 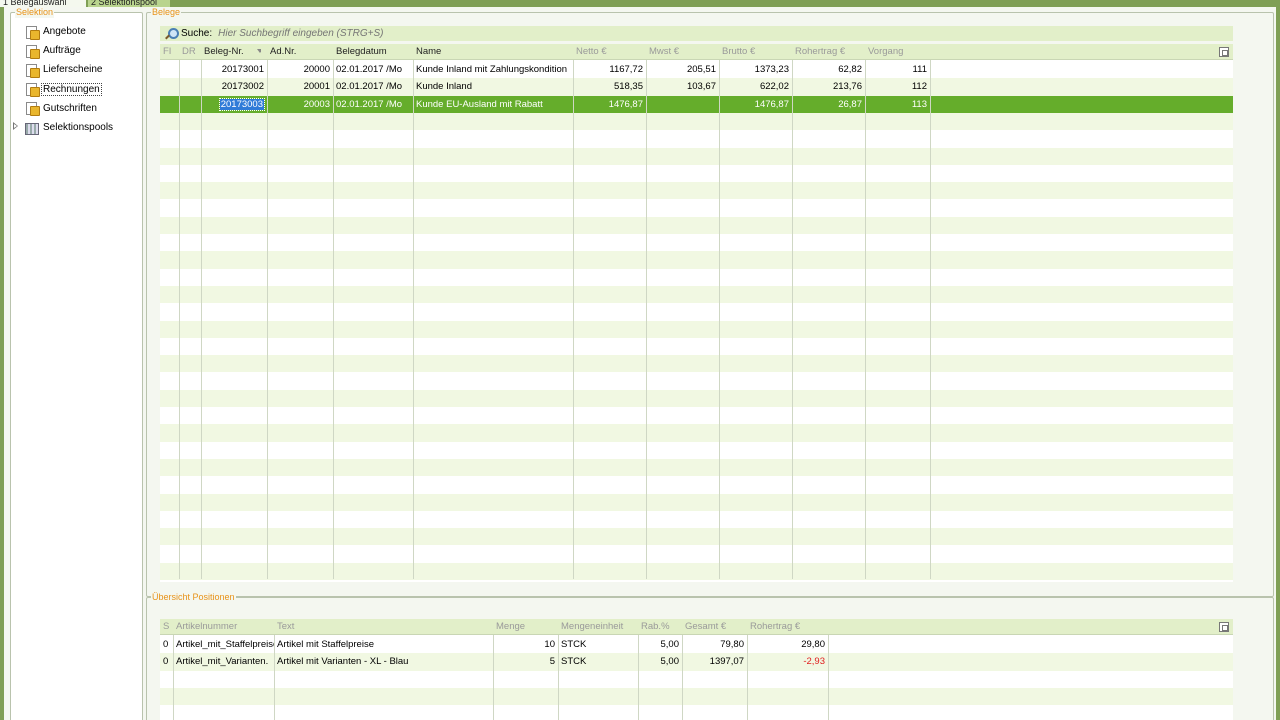 What do you see at coordinates (69, 108) in the screenshot?
I see `tree-item-4: Gutschriften` at bounding box center [69, 108].